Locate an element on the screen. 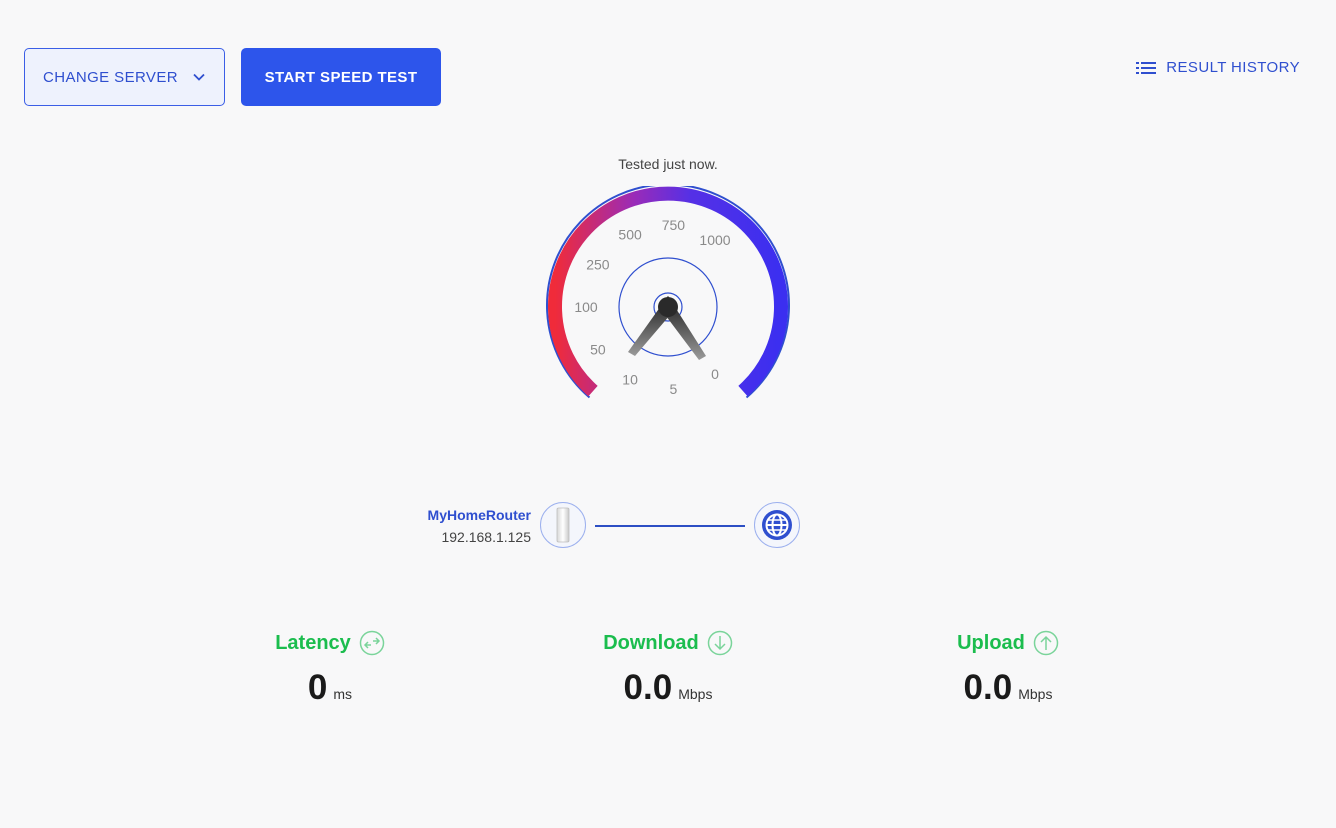  latency-icon is located at coordinates (372, 643).